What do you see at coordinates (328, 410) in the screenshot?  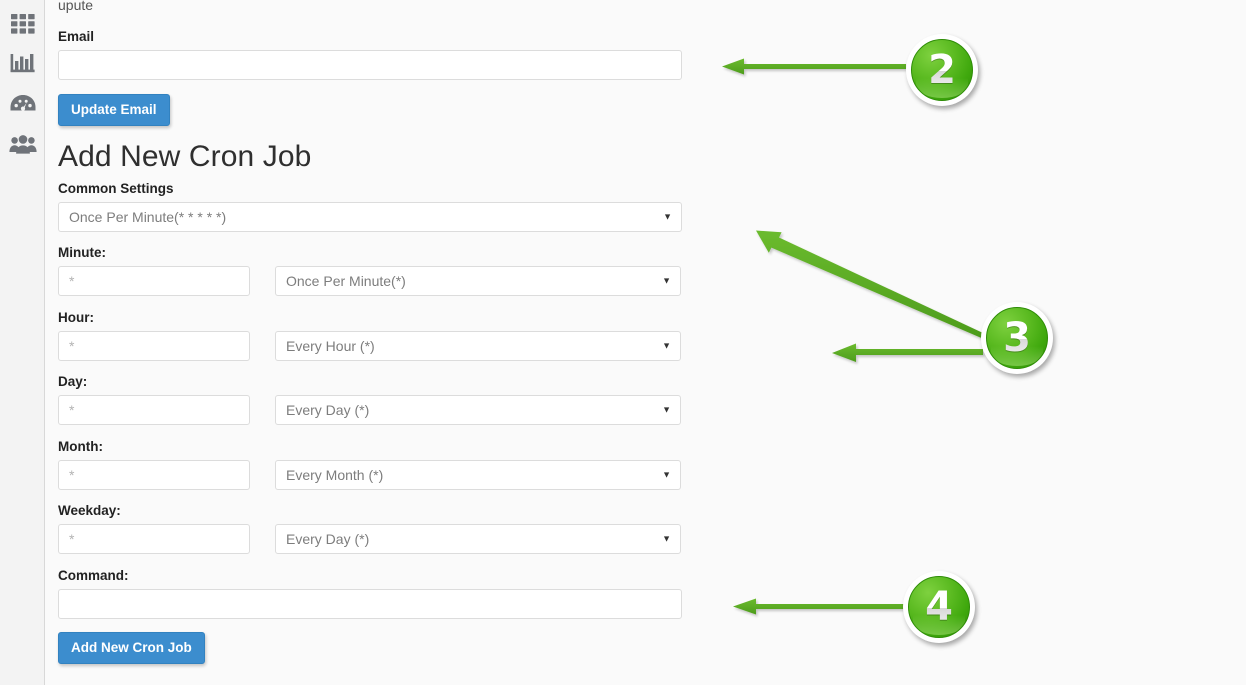 I see `day-preset-value: Every Day (*)` at bounding box center [328, 410].